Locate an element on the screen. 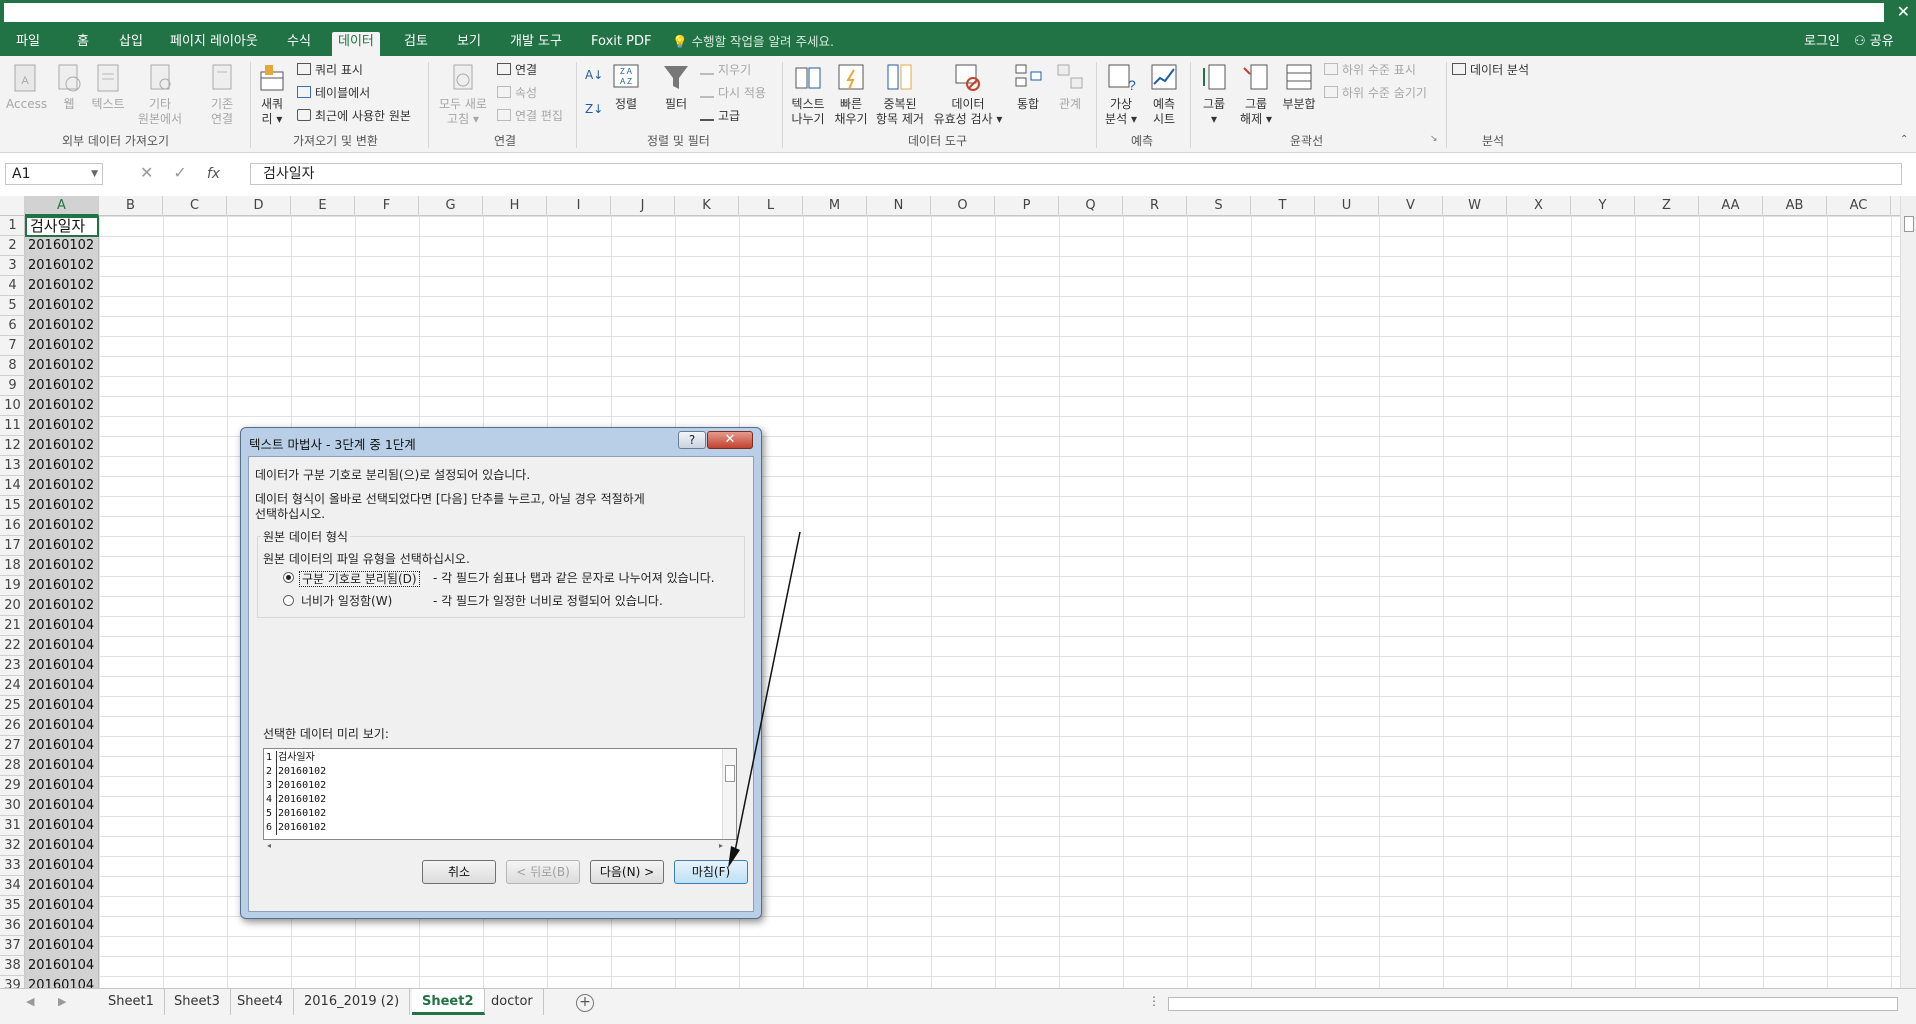 Image resolution: width=1916 pixels, height=1024 pixels. enter-icon: ✓ is located at coordinates (189, 172).